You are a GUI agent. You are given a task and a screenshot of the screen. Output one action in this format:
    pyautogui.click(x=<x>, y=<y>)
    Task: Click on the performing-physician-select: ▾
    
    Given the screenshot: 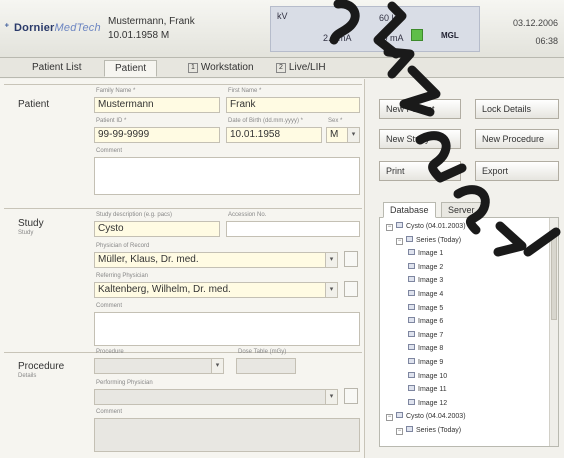 What is the action you would take?
    pyautogui.click(x=216, y=397)
    